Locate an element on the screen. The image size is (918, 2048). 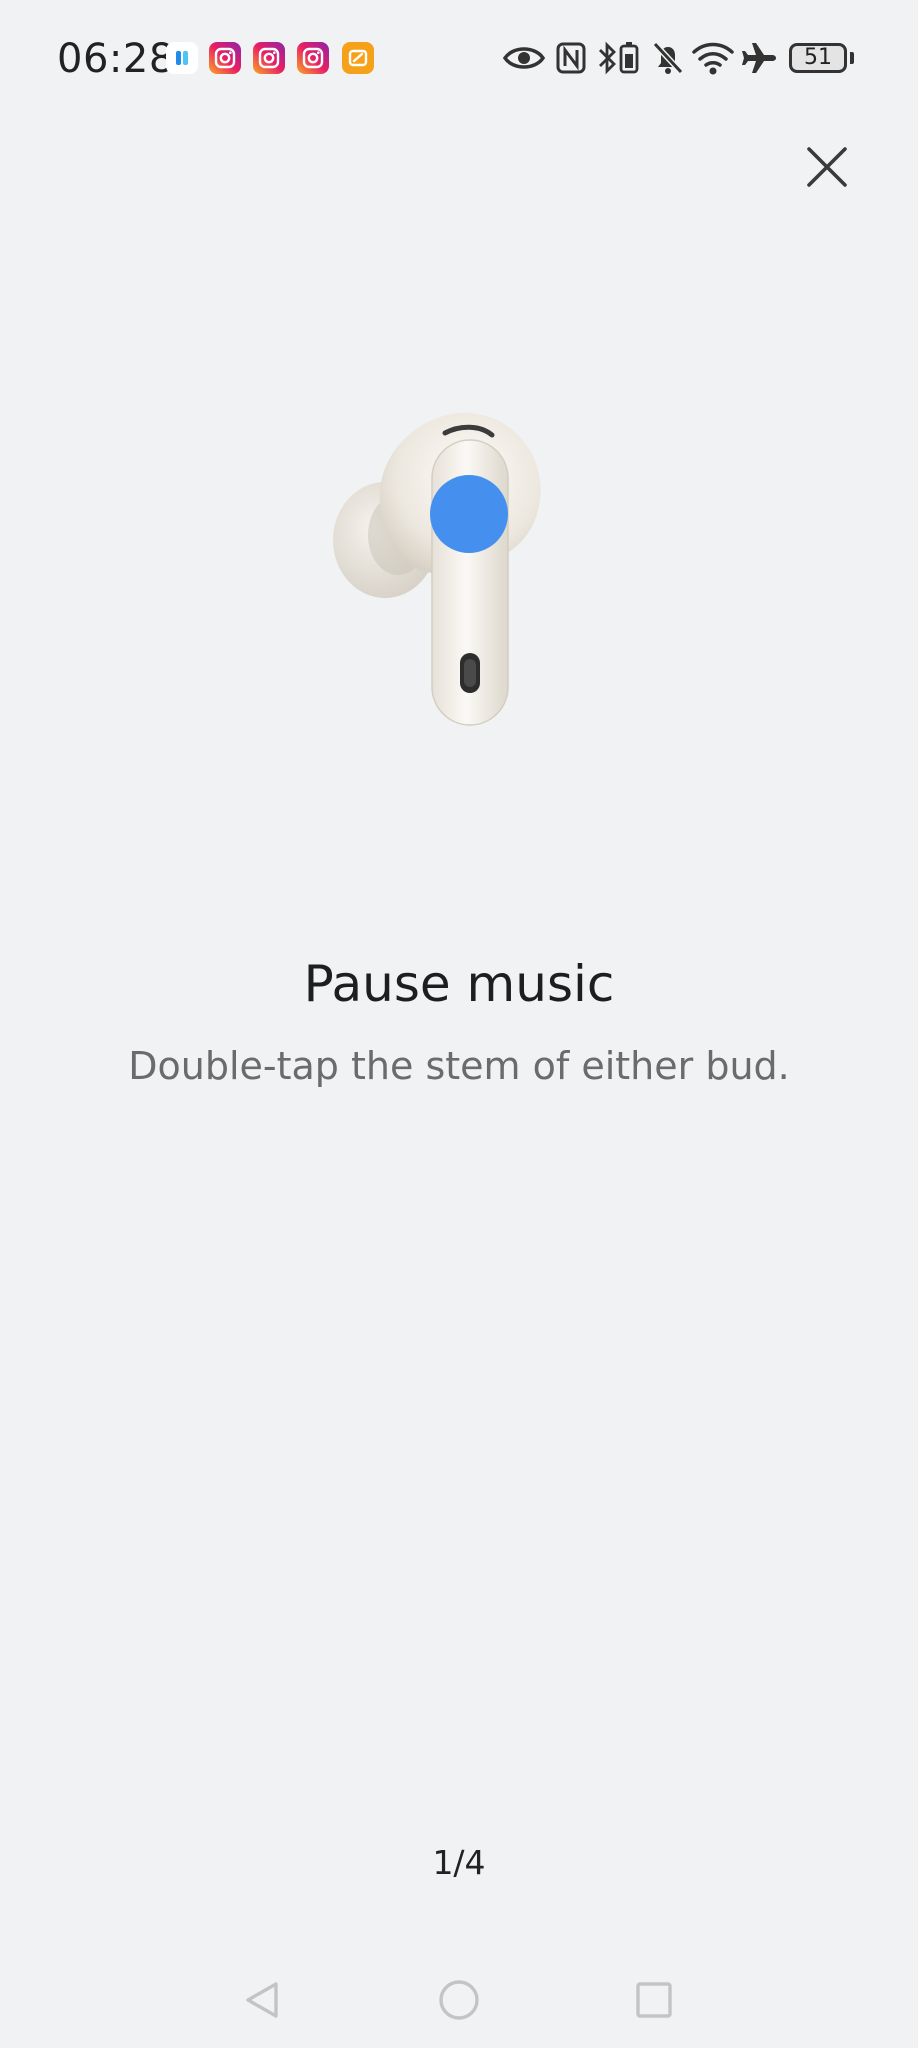
nav-recents-button is located at coordinates (654, 2000).